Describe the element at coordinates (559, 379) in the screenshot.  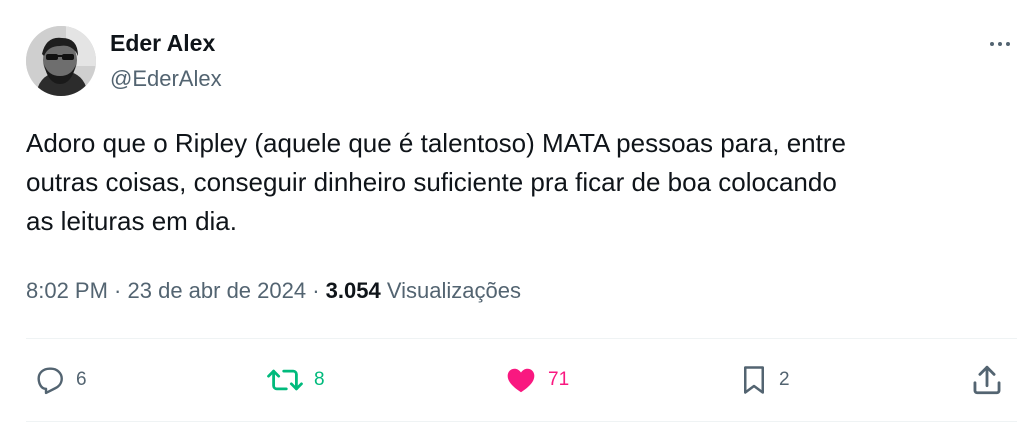
I see `like-count: 71` at that location.